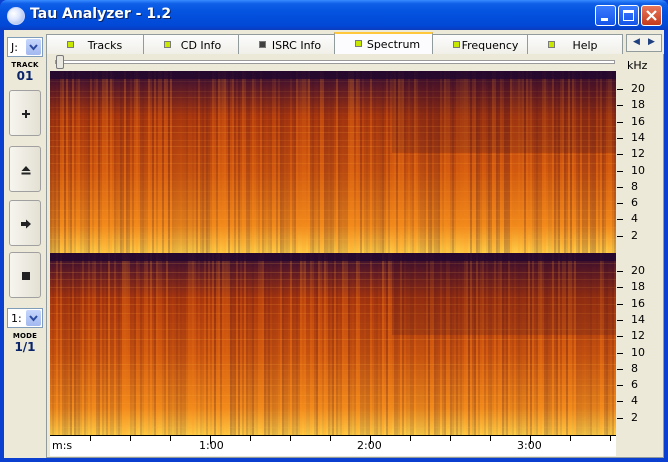 The image size is (668, 462). What do you see at coordinates (16, 318) in the screenshot?
I see `mode-select-value: 1:` at bounding box center [16, 318].